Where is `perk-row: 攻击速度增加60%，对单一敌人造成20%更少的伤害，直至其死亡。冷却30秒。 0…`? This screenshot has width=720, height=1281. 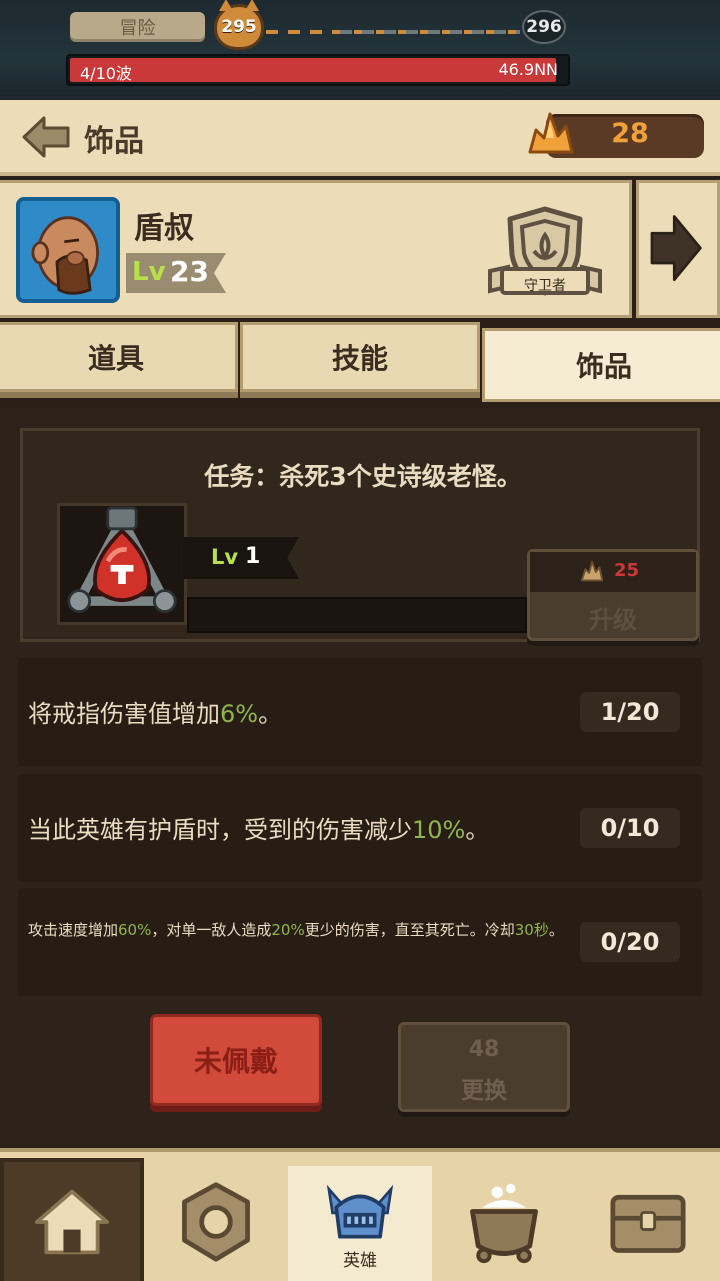 perk-row: 攻击速度增加60%，对单一敌人造成20%更少的伤害，直至其死亡。冷却30秒。 0… is located at coordinates (360, 942).